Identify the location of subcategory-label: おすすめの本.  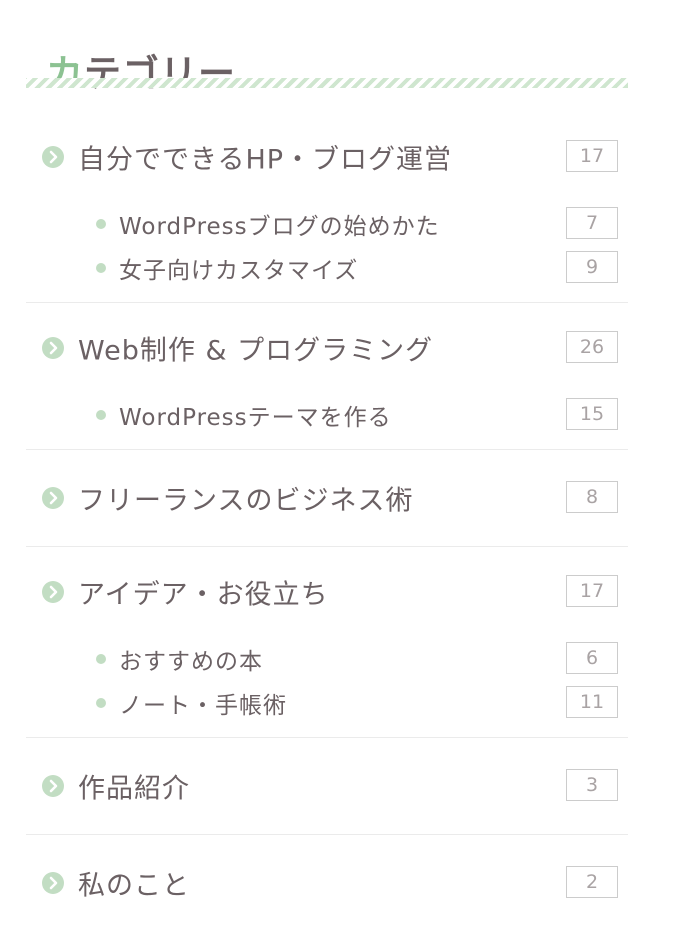
(191, 659).